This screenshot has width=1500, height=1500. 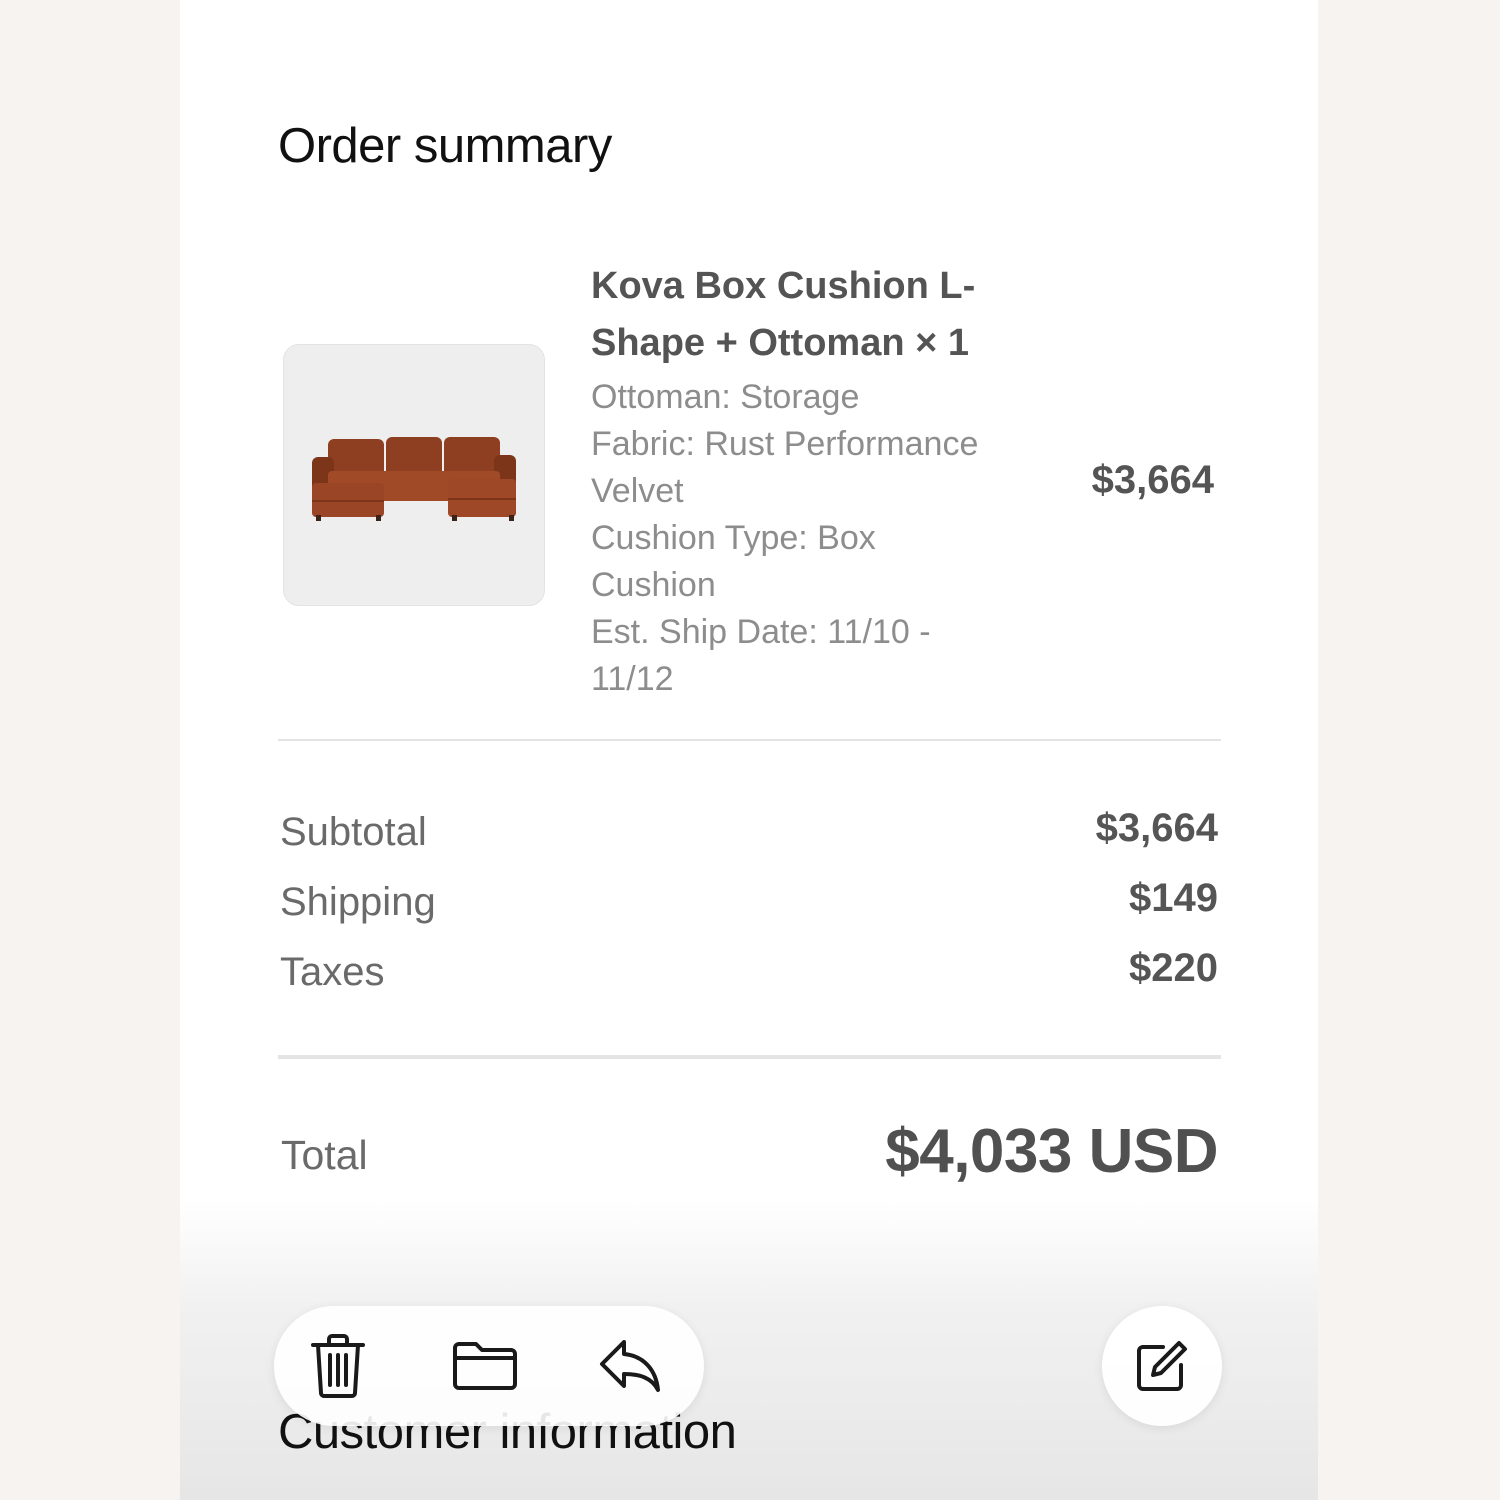 I want to click on message-toolbar, so click(x=489, y=1366).